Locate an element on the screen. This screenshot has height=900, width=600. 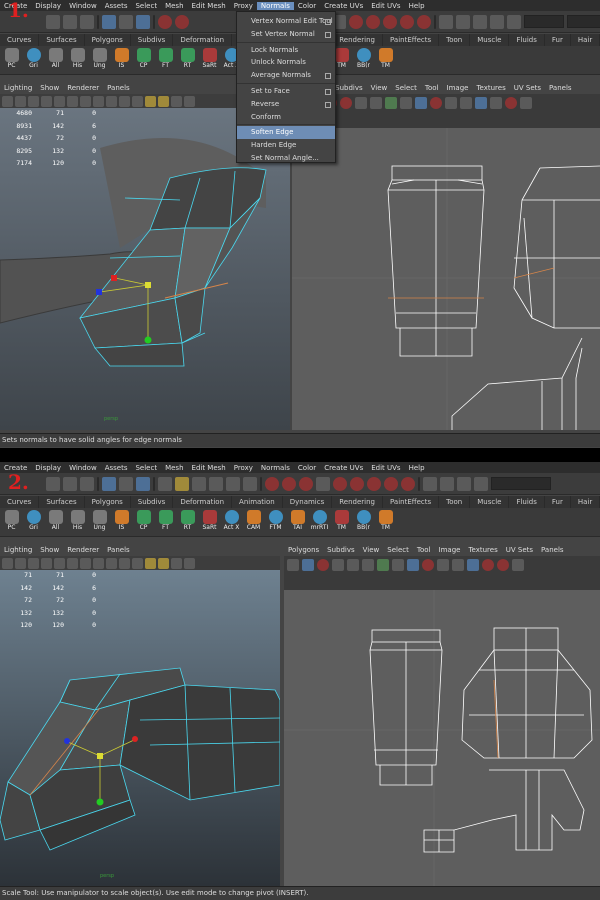
panel-menu-image: Image is located at coordinates (450, 550).